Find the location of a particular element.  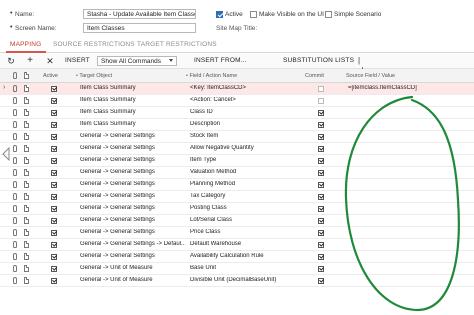

column-header-field-name: • Field / Action Name is located at coordinates (211, 76).